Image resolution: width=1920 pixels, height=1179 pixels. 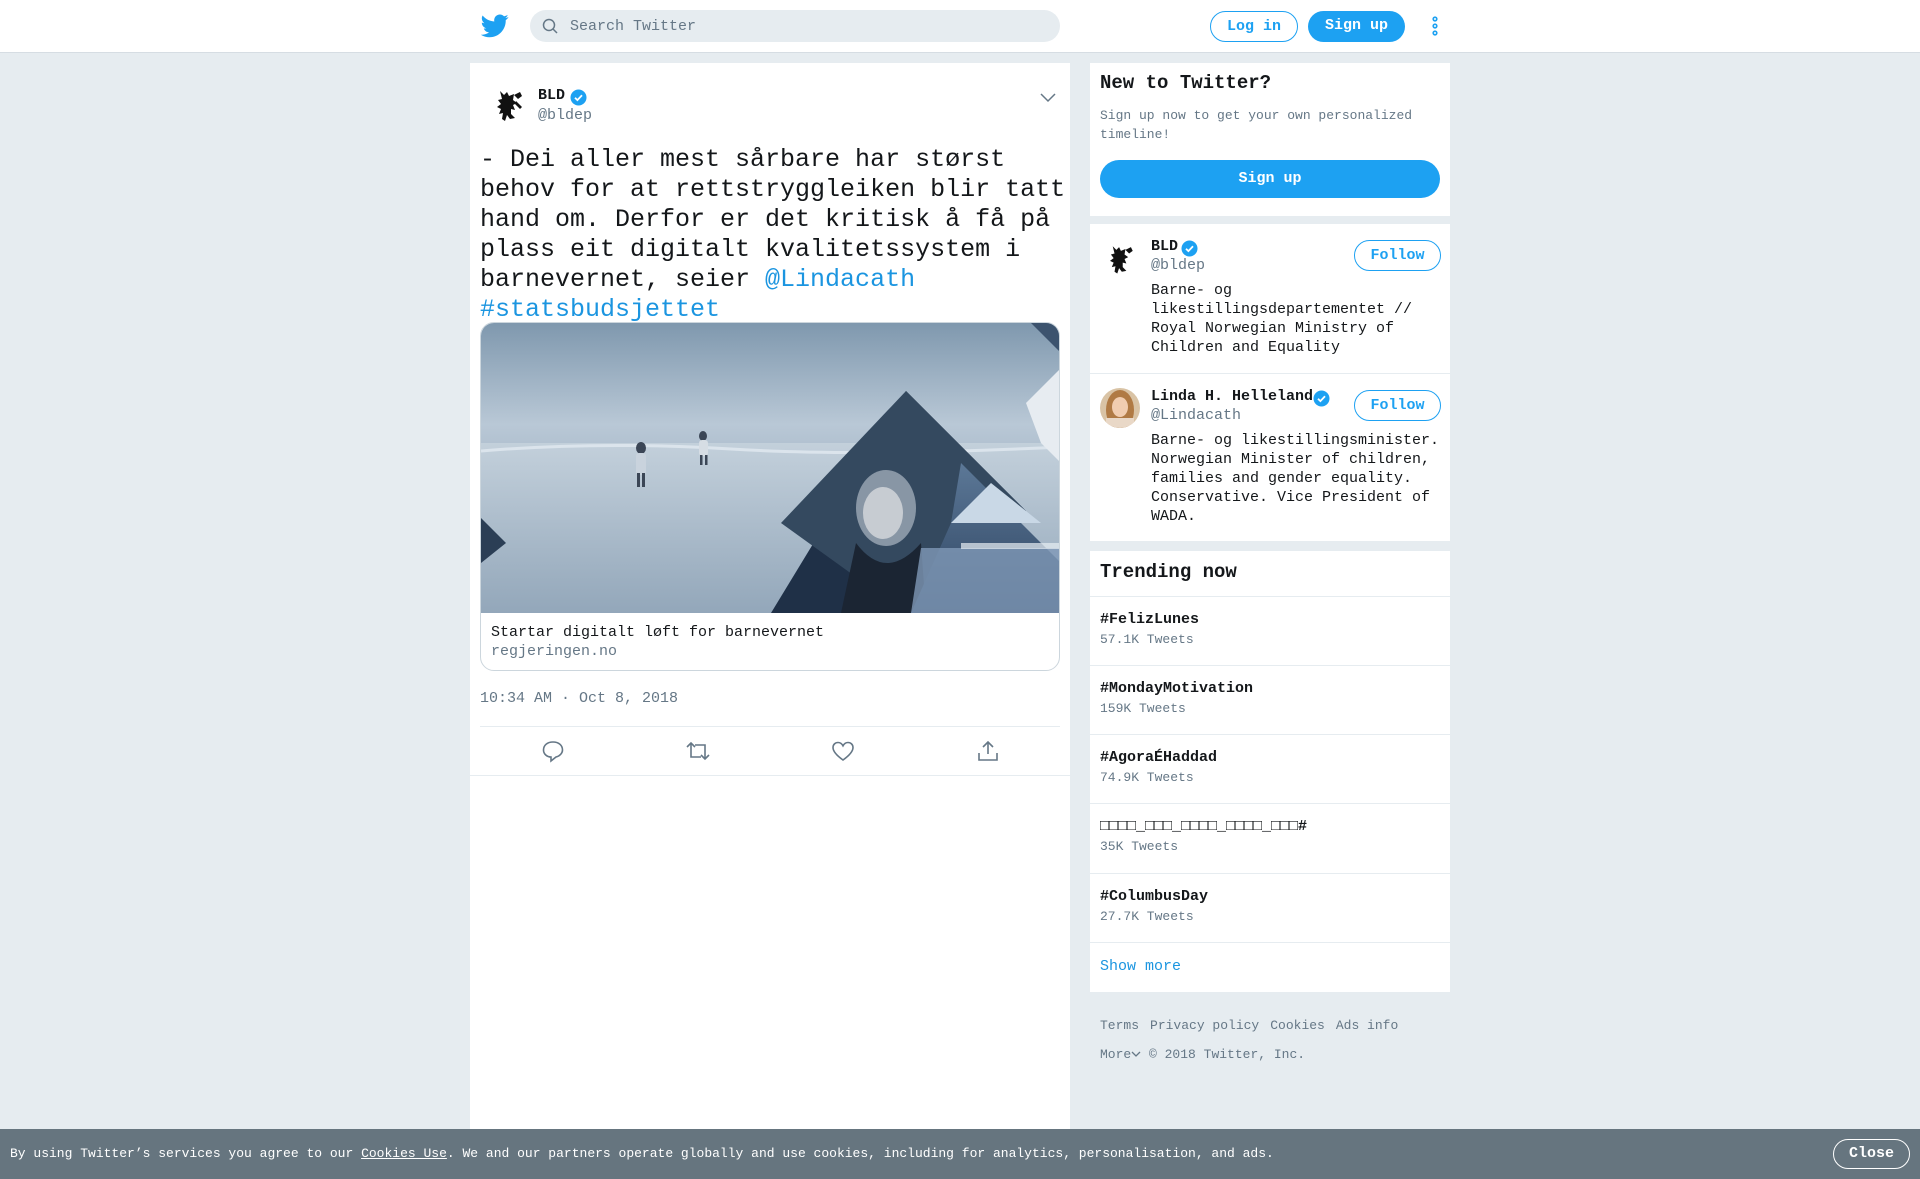 What do you see at coordinates (840, 279) in the screenshot?
I see `mention-link: @Lindacath` at bounding box center [840, 279].